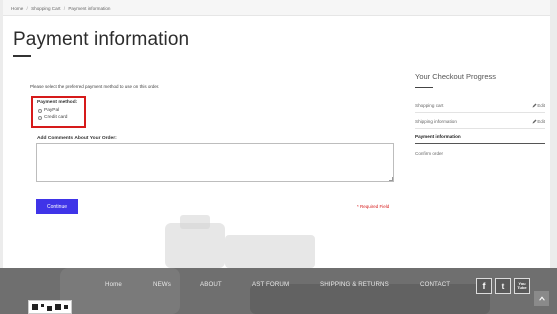  I want to click on progress-step-confirm-order: Confirm order, so click(480, 153).